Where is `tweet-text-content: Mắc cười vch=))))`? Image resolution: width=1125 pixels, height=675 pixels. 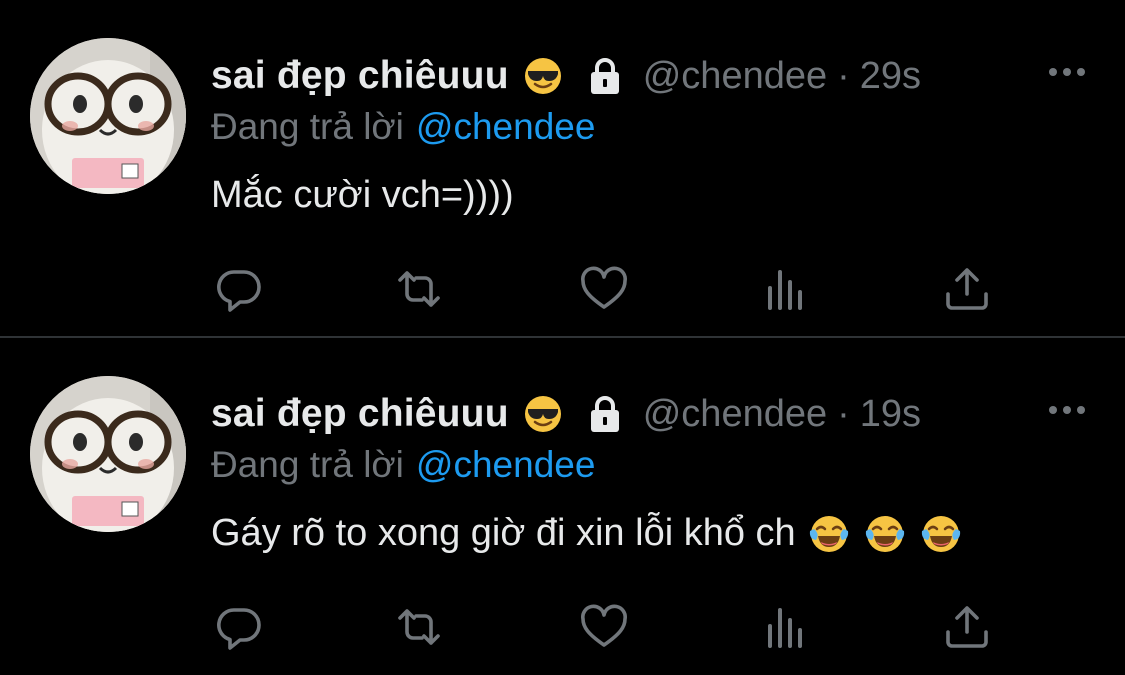 tweet-text-content: Mắc cười vch=)))) is located at coordinates (362, 195).